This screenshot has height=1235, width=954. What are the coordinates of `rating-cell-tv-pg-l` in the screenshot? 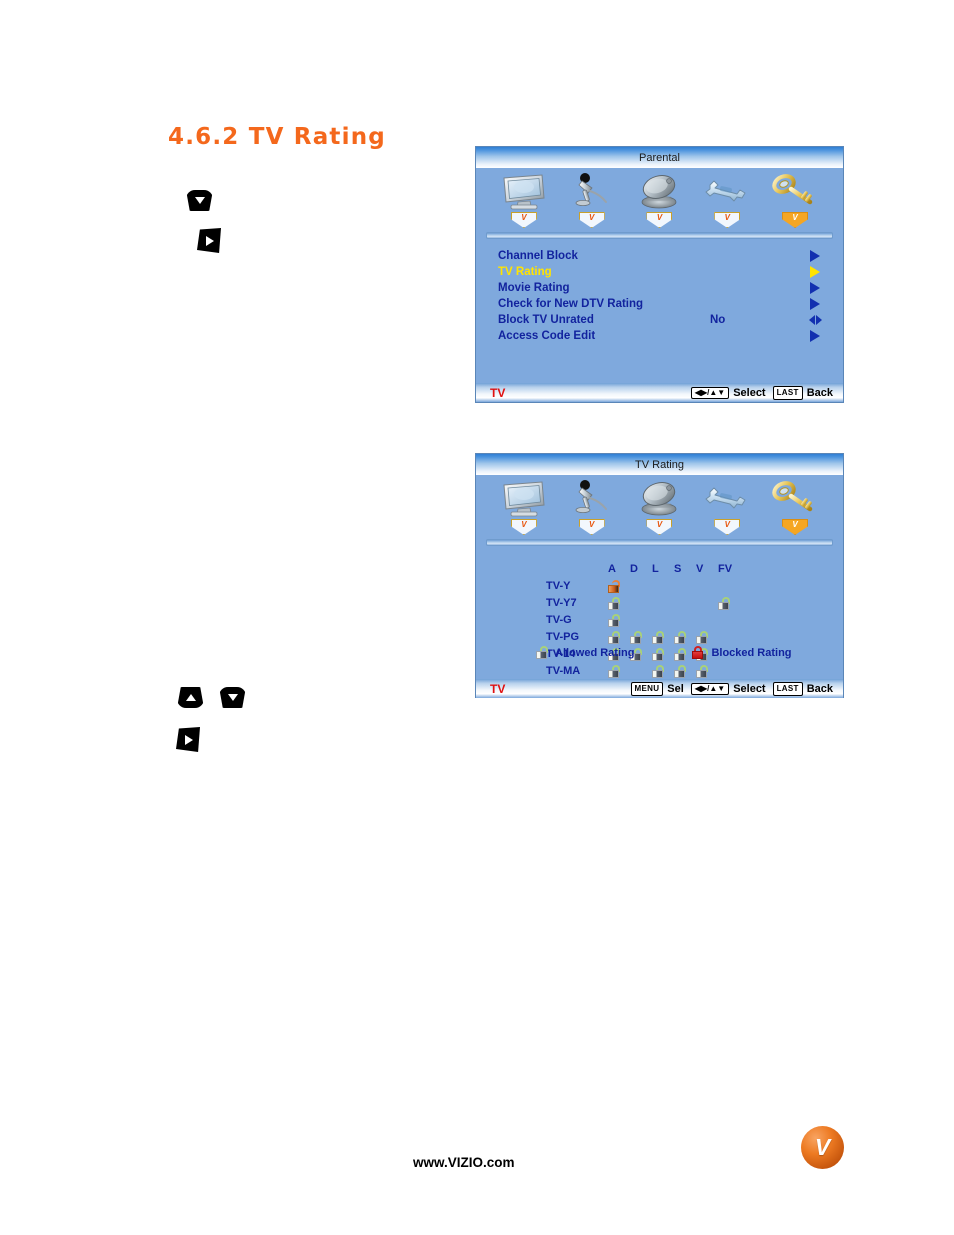 It's located at (663, 637).